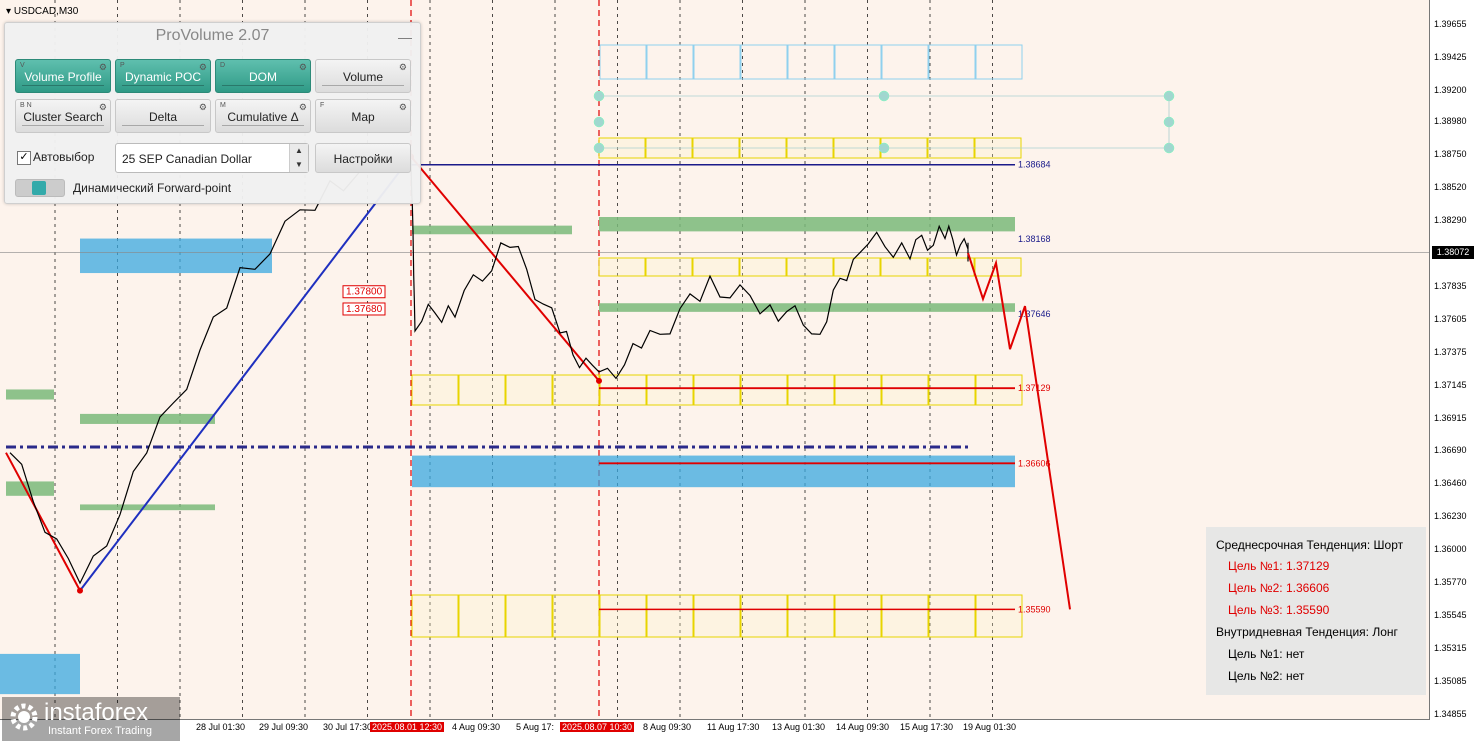 This screenshot has height=741, width=1480. What do you see at coordinates (1450, 121) in the screenshot?
I see `y-tick-label: 1.38980` at bounding box center [1450, 121].